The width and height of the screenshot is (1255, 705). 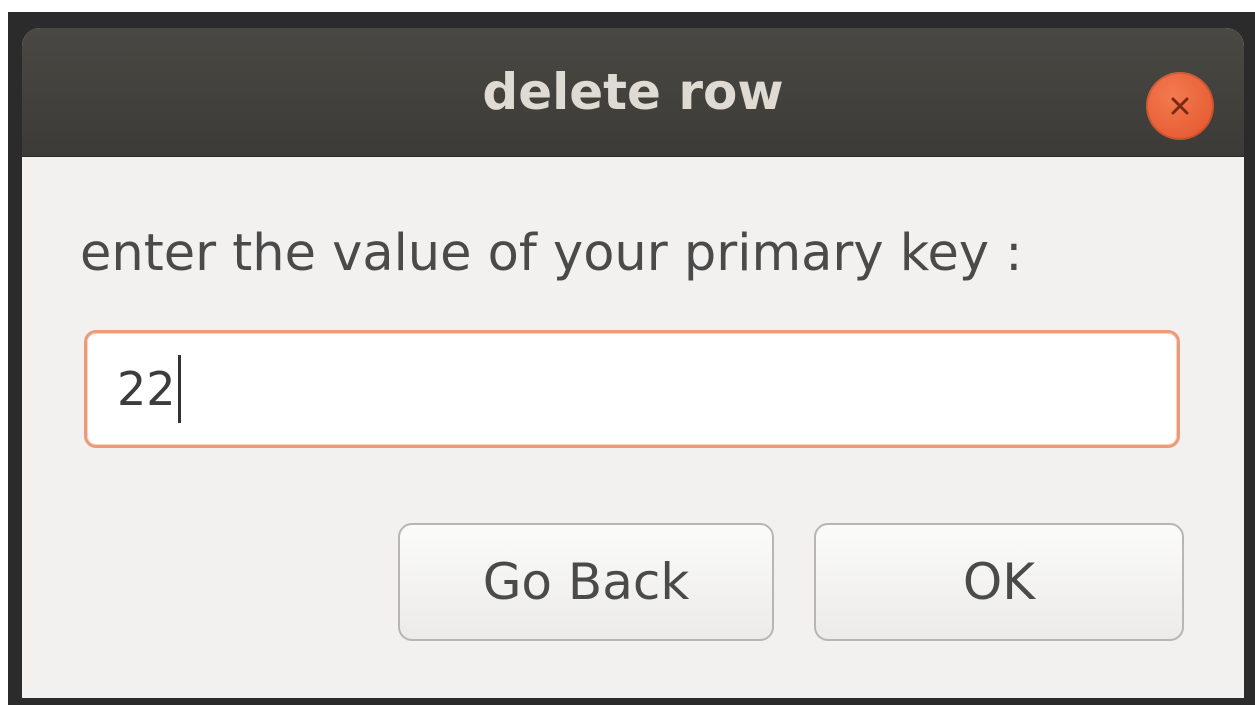 What do you see at coordinates (999, 582) in the screenshot?
I see `ok-button: OK` at bounding box center [999, 582].